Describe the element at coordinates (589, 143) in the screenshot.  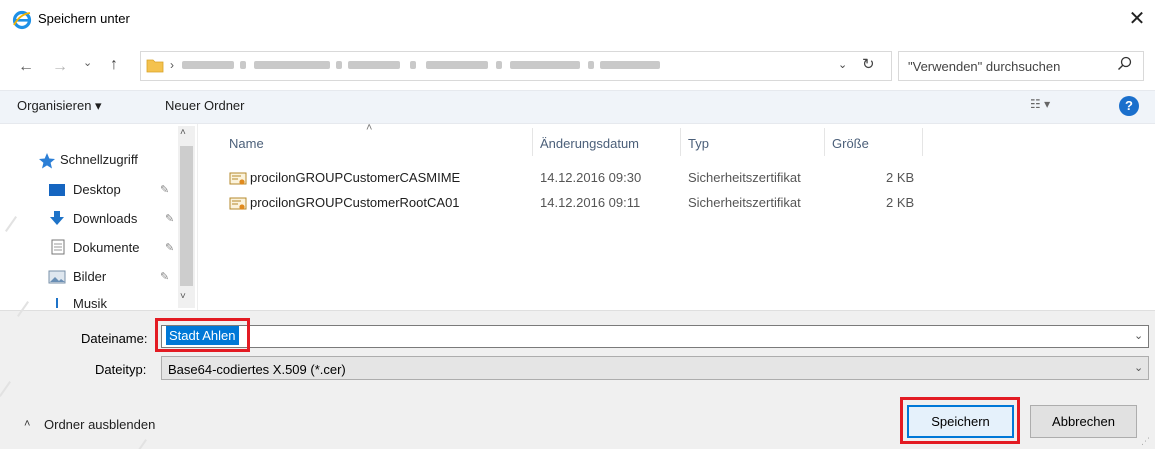
I see `column-header-date: Änderungsdatum` at that location.